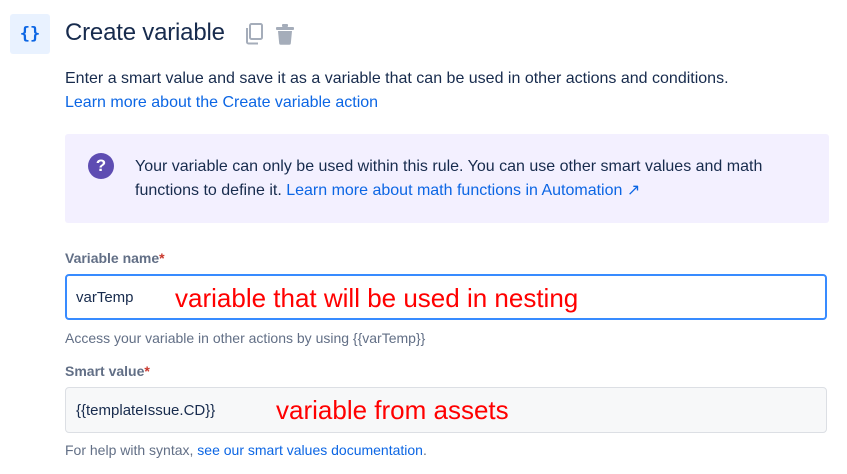 Image resolution: width=847 pixels, height=474 pixels. I want to click on smart-value-label: Smart value*, so click(107, 371).